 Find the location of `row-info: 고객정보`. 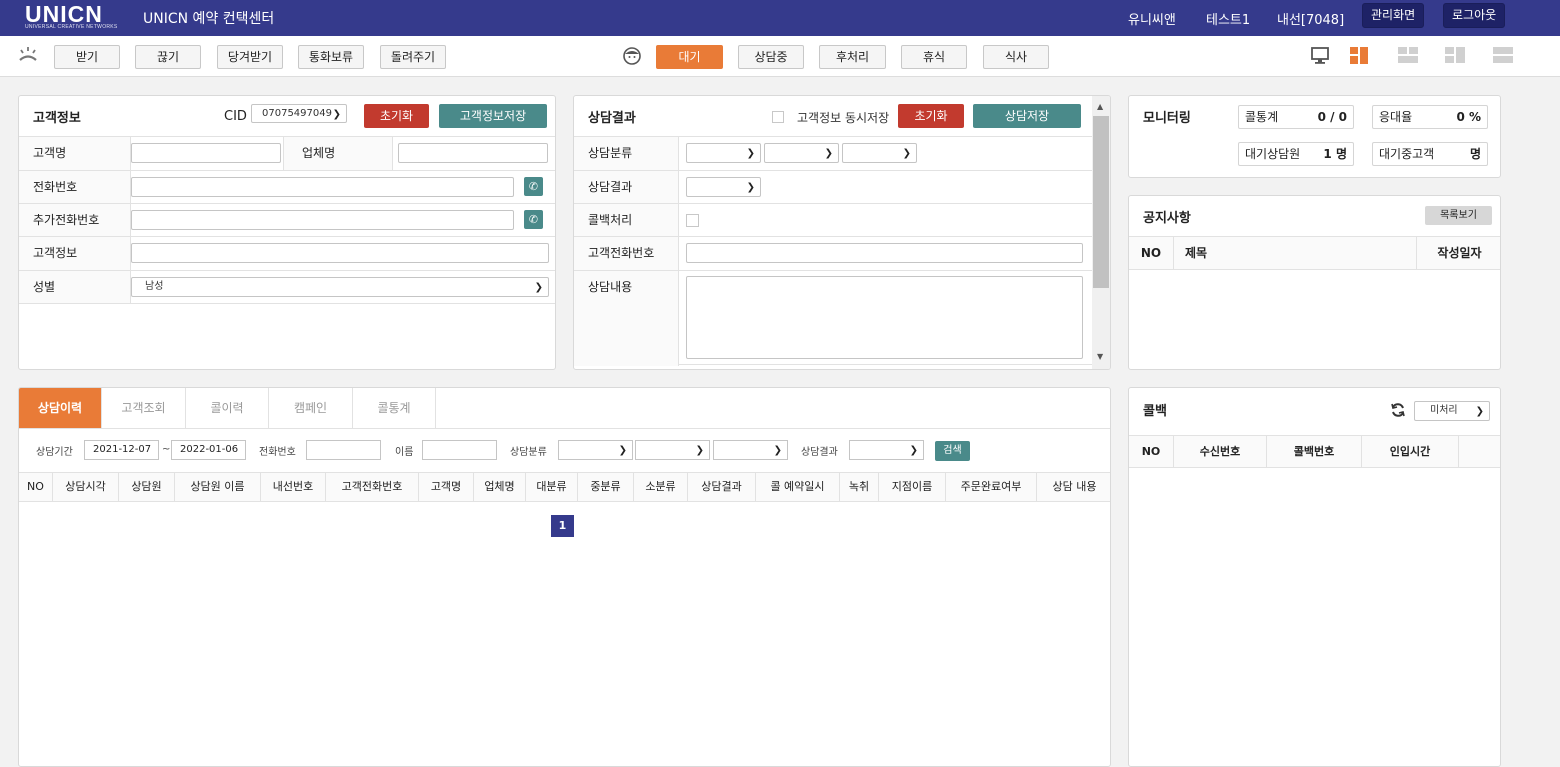

row-info: 고객정보 is located at coordinates (287, 253).